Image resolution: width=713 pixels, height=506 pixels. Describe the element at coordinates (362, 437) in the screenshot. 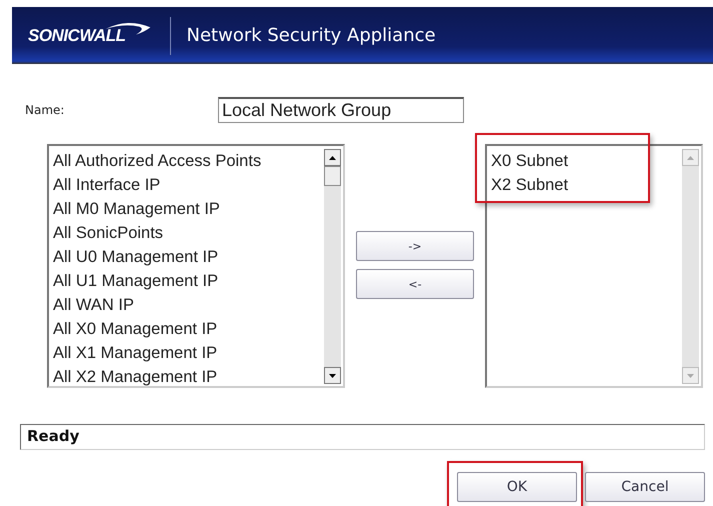

I see `status-bar: Ready` at that location.